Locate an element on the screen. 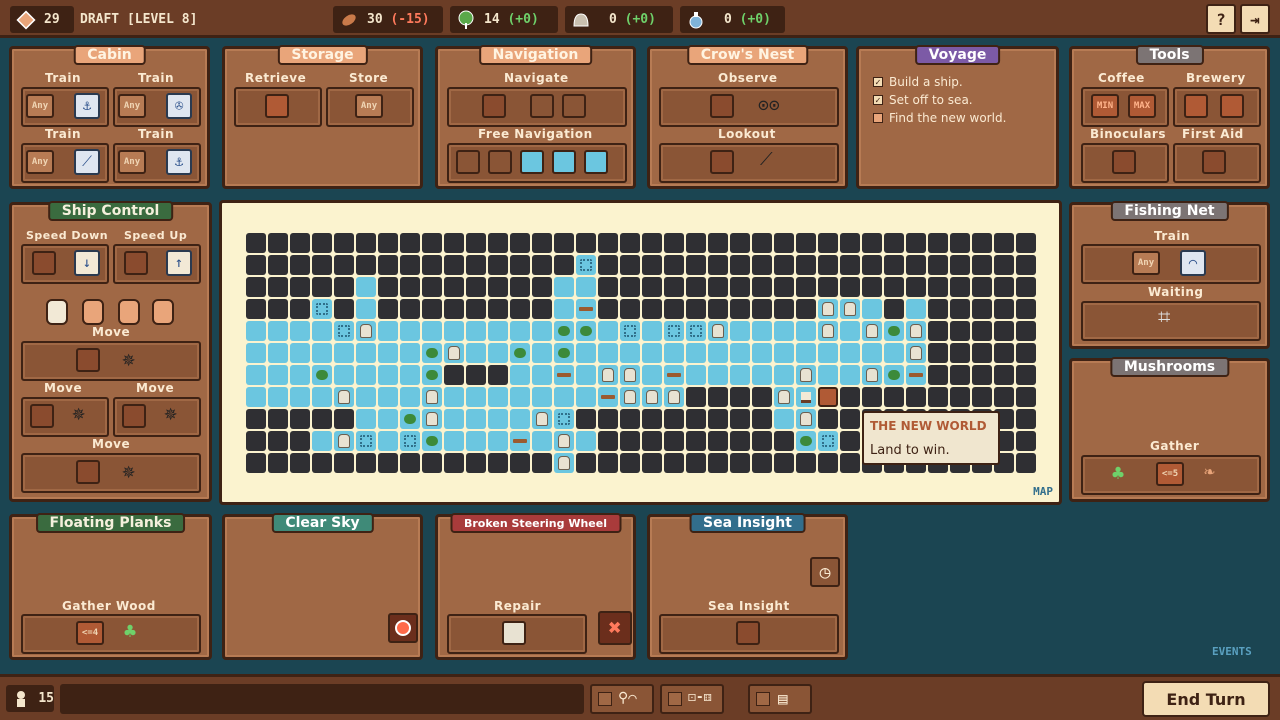  fishing-train-slot is located at coordinates (1171, 264).